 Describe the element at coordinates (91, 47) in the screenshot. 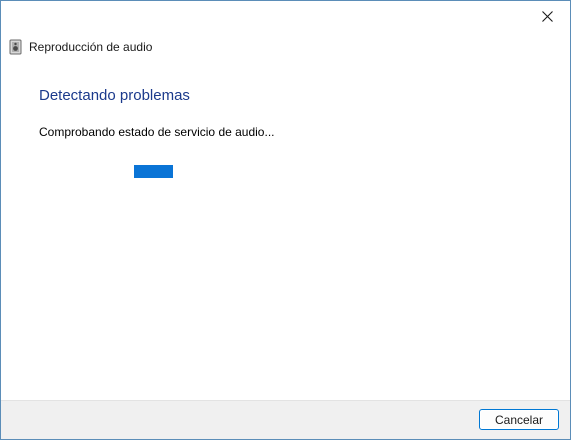

I see `window-title: Reproducción de audio` at that location.